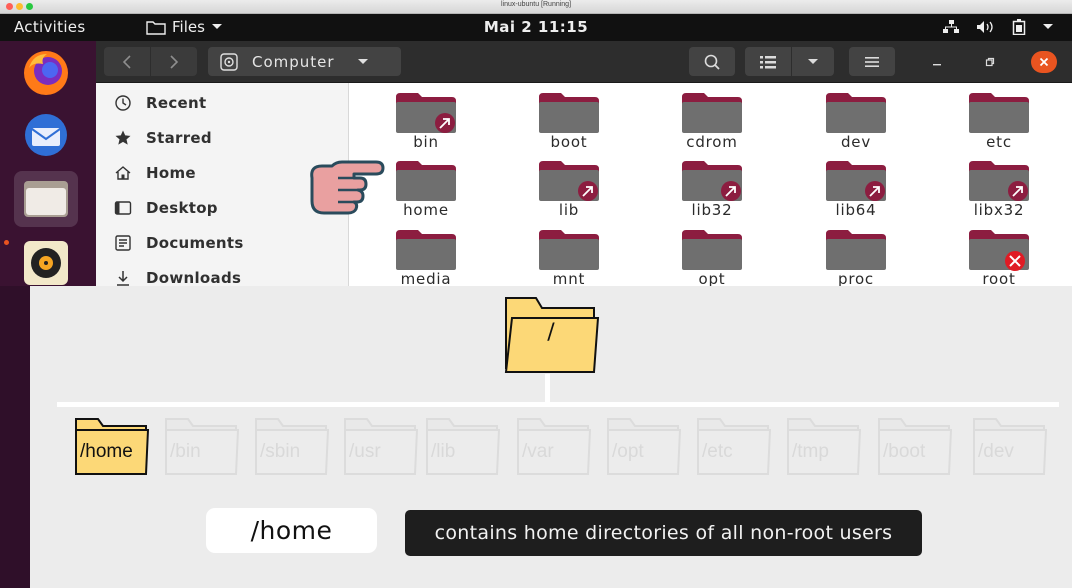 This screenshot has width=1072, height=588. What do you see at coordinates (229, 61) in the screenshot?
I see `drive-icon` at bounding box center [229, 61].